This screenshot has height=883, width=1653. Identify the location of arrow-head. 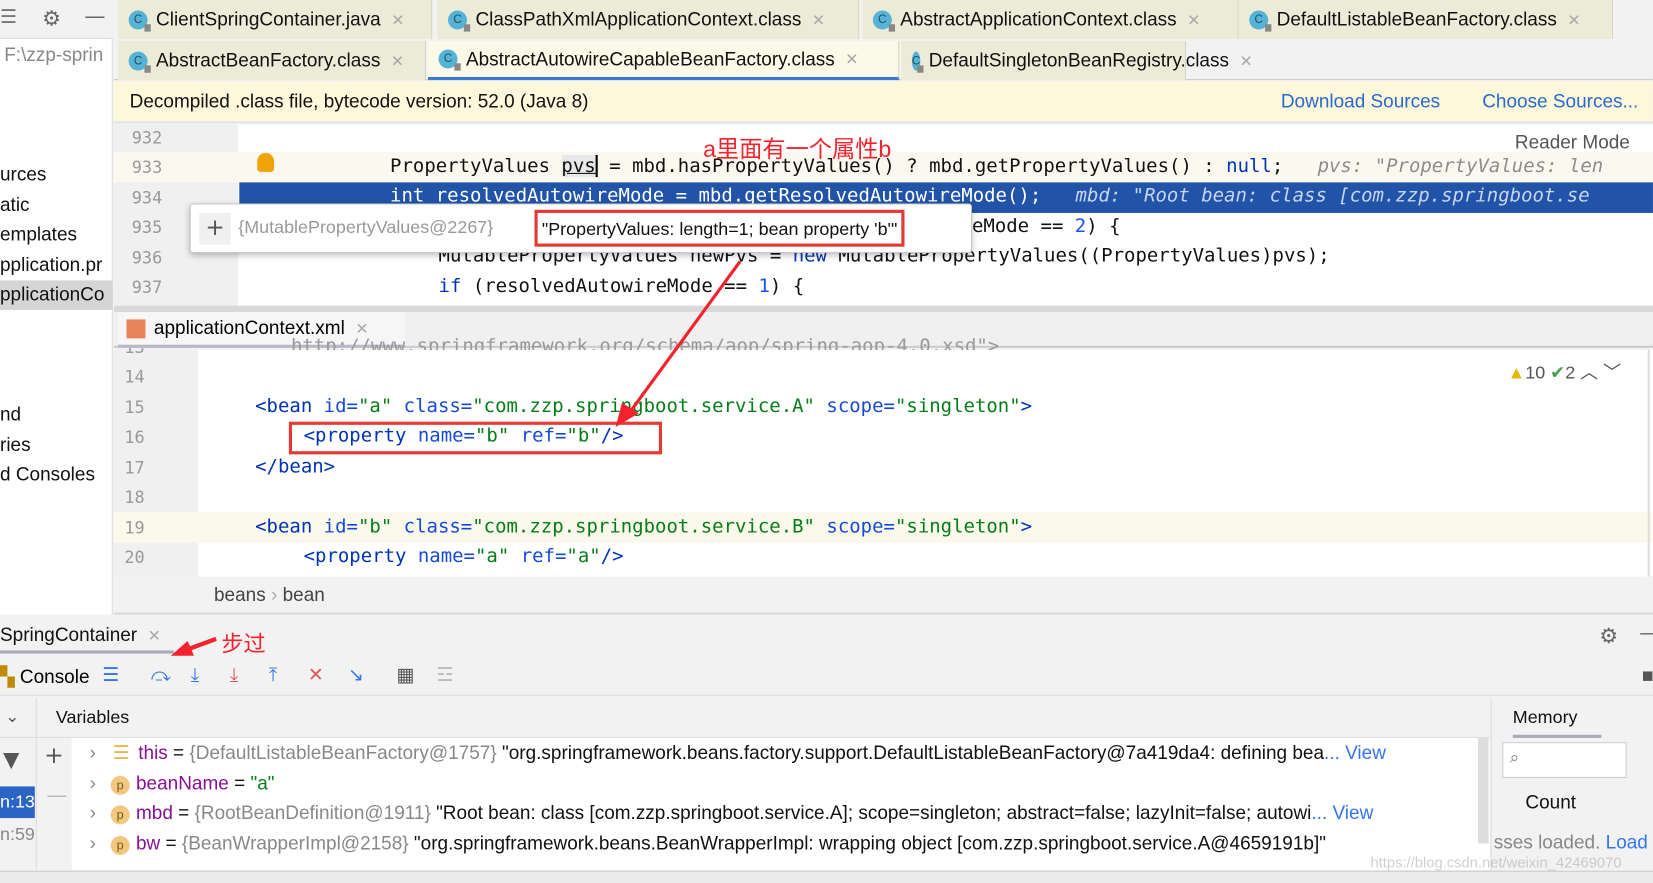
(182, 648).